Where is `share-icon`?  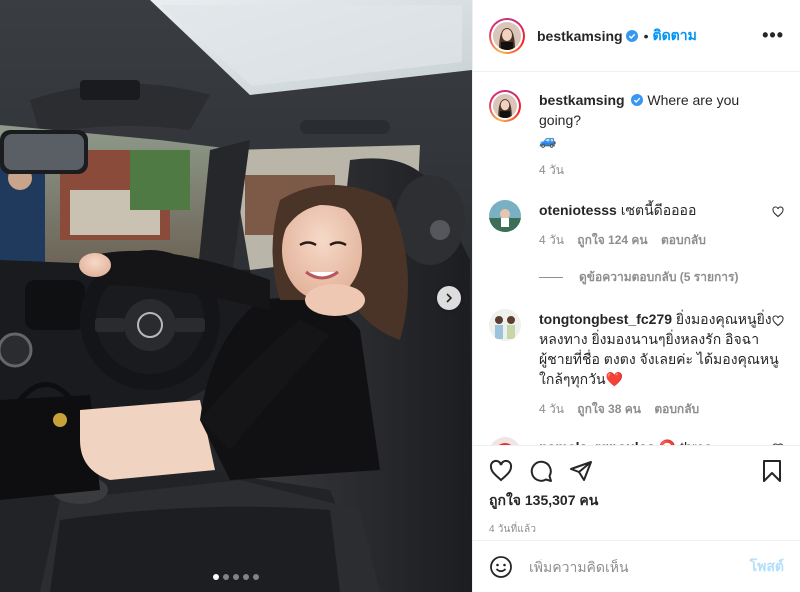
share-icon is located at coordinates (581, 471).